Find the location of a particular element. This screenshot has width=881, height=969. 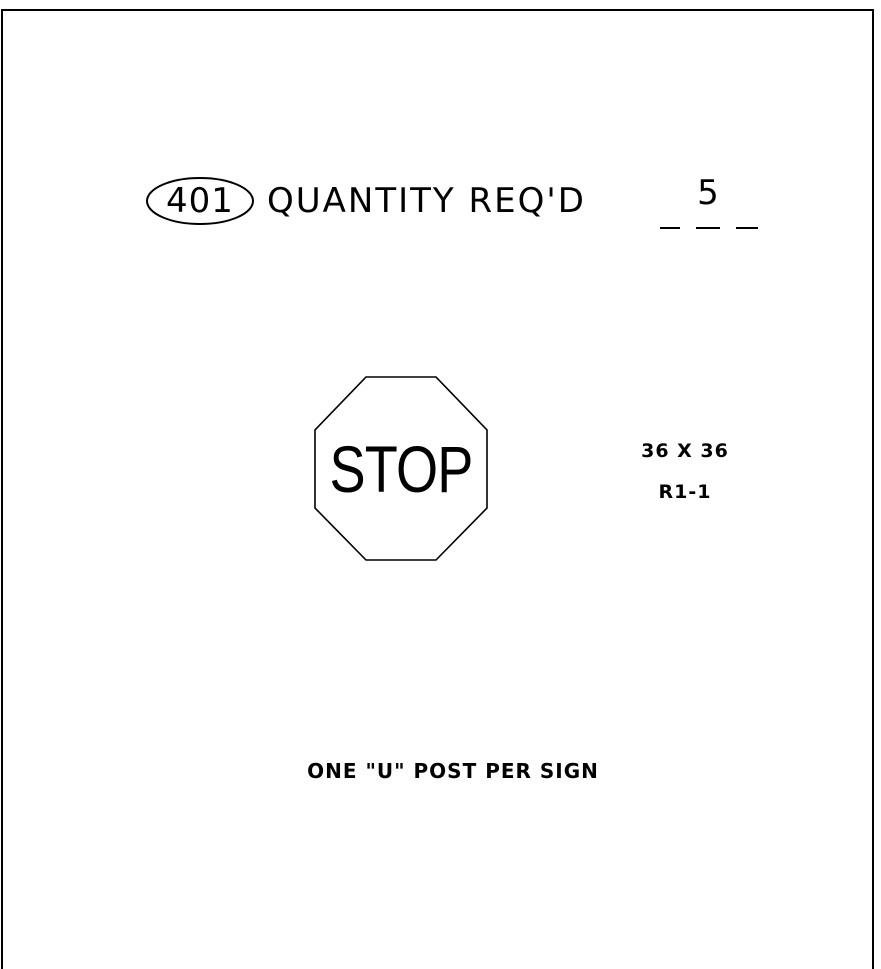

post-note: ONE "U" POST PER SIGN is located at coordinates (453, 771).